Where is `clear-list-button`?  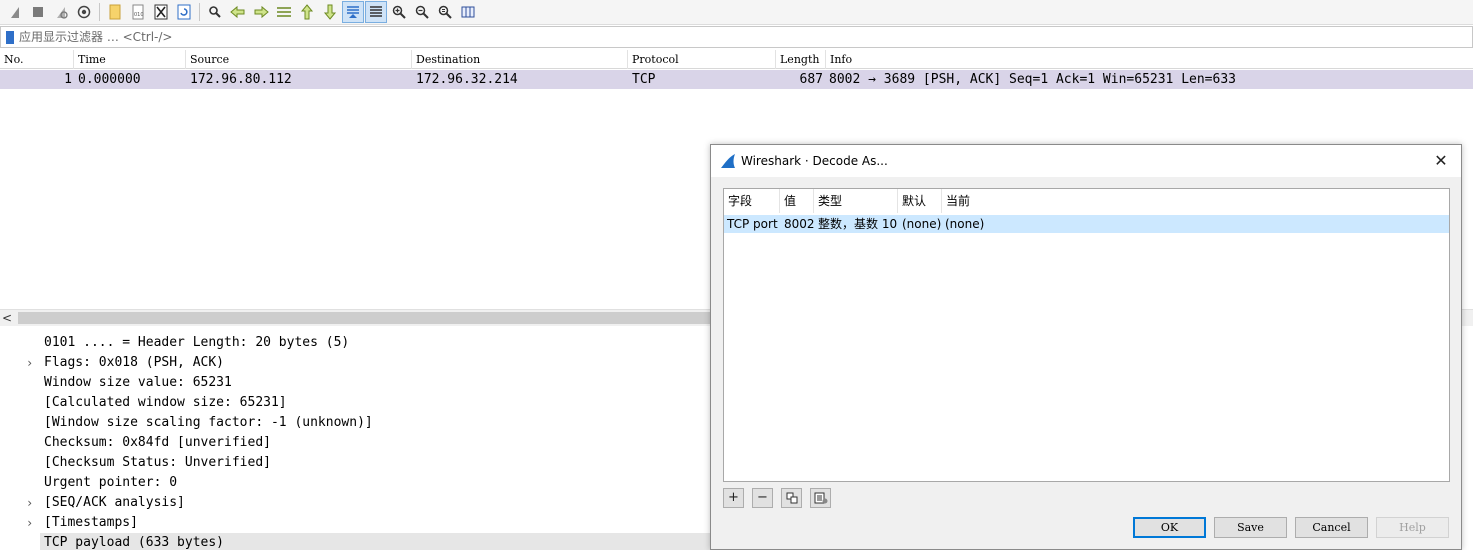 clear-list-button is located at coordinates (820, 498).